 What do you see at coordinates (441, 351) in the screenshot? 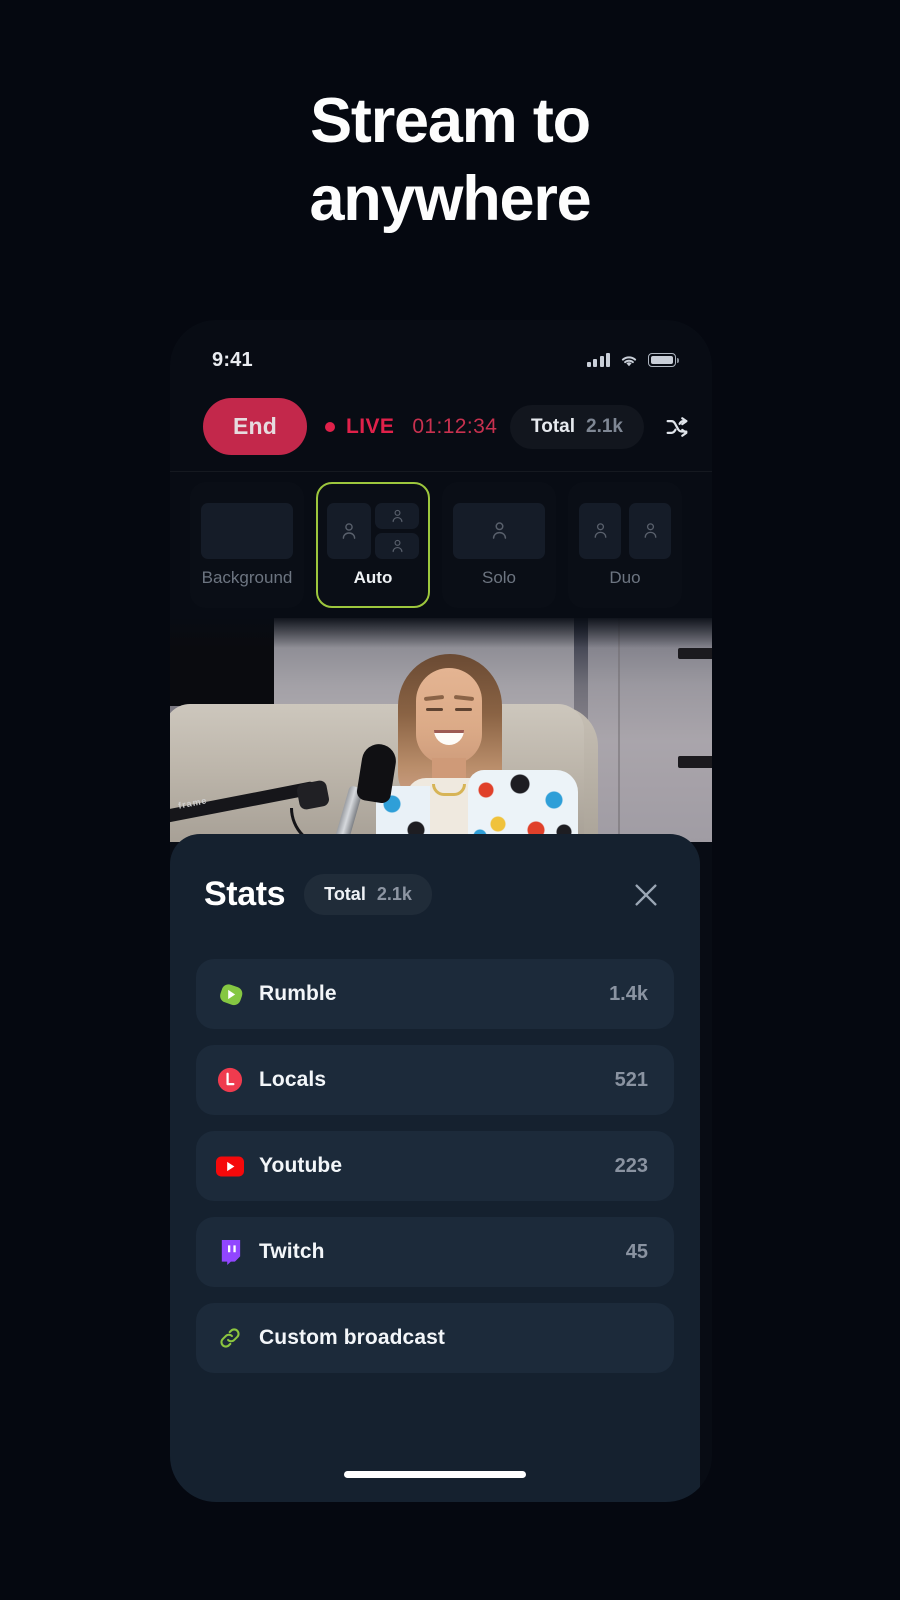
I see `status-bar: 9:41` at bounding box center [441, 351].